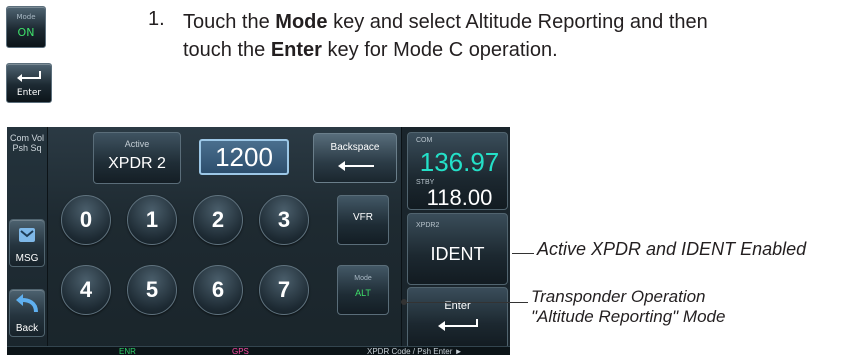 Image resolution: width=849 pixels, height=355 pixels. I want to click on com-volume-line2: Psh Sq, so click(27, 148).